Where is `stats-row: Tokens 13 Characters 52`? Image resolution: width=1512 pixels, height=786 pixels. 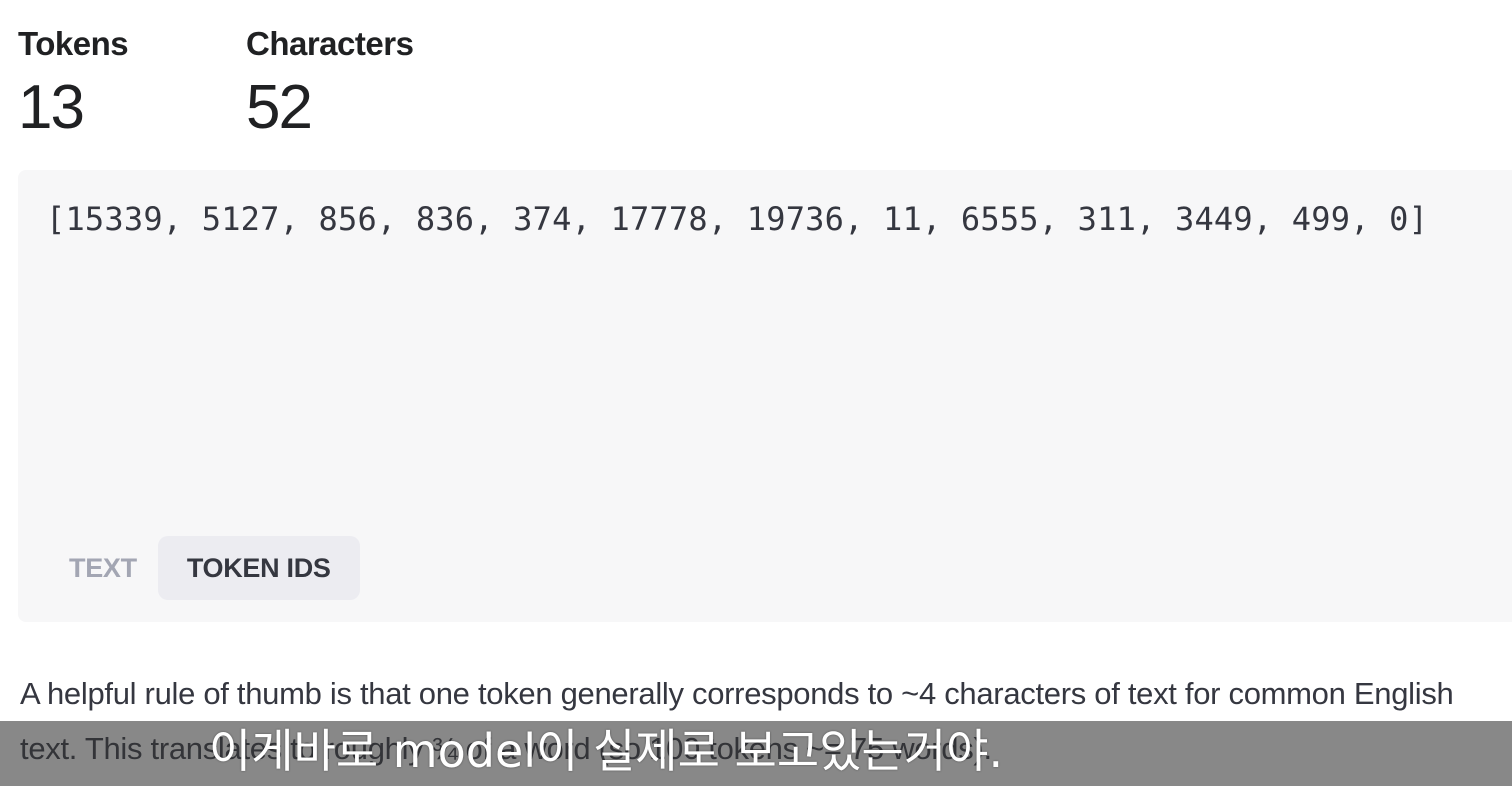 stats-row: Tokens 13 Characters 52 is located at coordinates (216, 85).